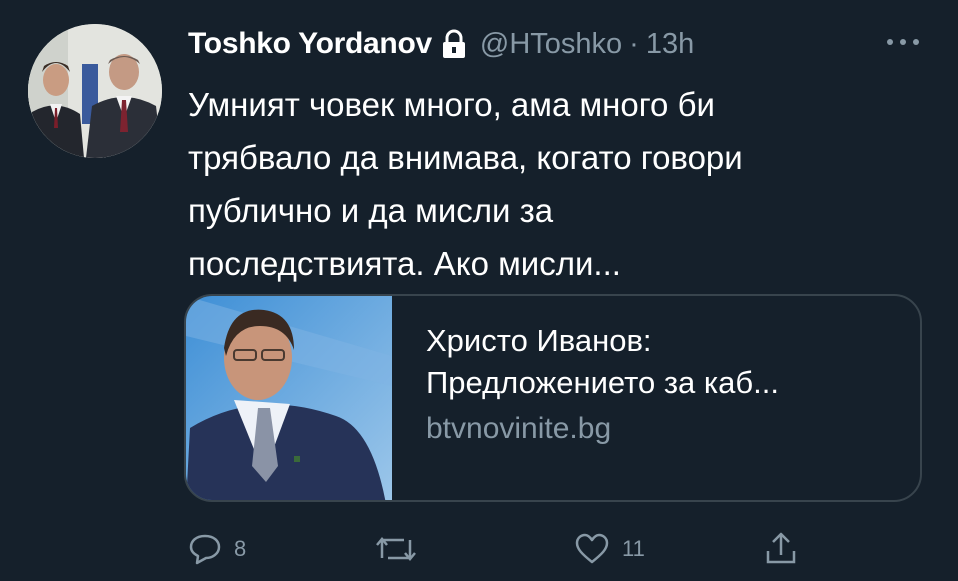 The image size is (958, 581). Describe the element at coordinates (465, 157) in the screenshot. I see `tweet-text-line: трябвало да внимава, когато говори` at that location.